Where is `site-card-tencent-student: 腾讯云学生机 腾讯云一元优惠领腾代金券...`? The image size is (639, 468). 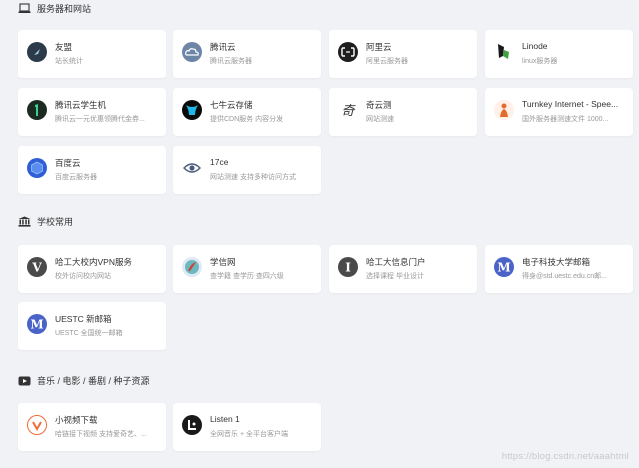 site-card-tencent-student: 腾讯云学生机 腾讯云一元优惠领腾代金券... is located at coordinates (92, 112).